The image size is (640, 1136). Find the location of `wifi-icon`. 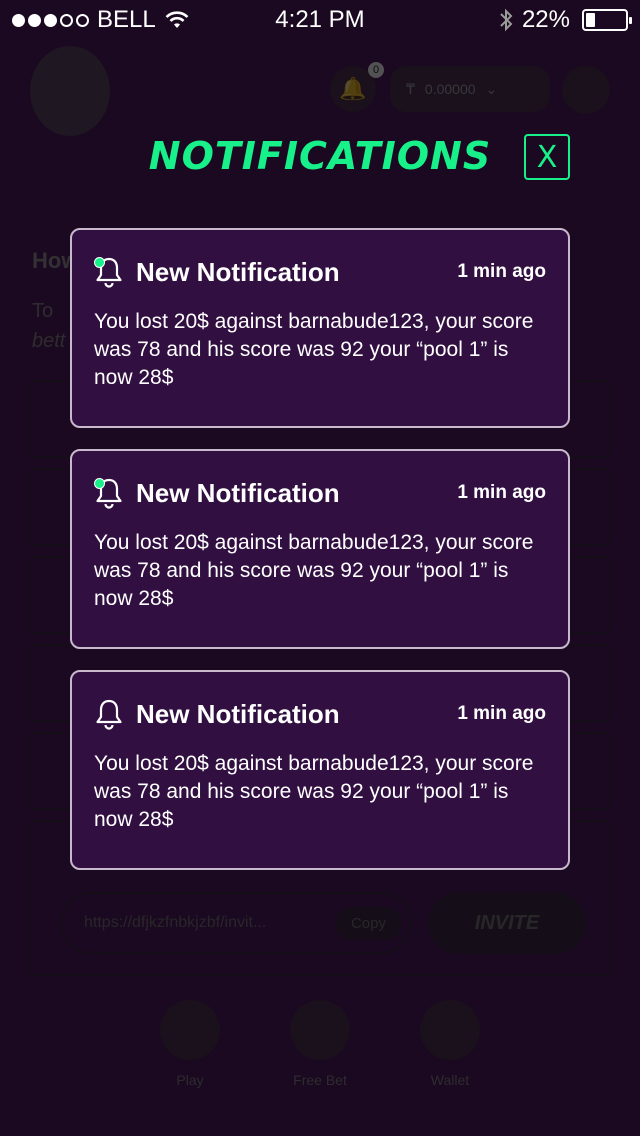

wifi-icon is located at coordinates (177, 19).